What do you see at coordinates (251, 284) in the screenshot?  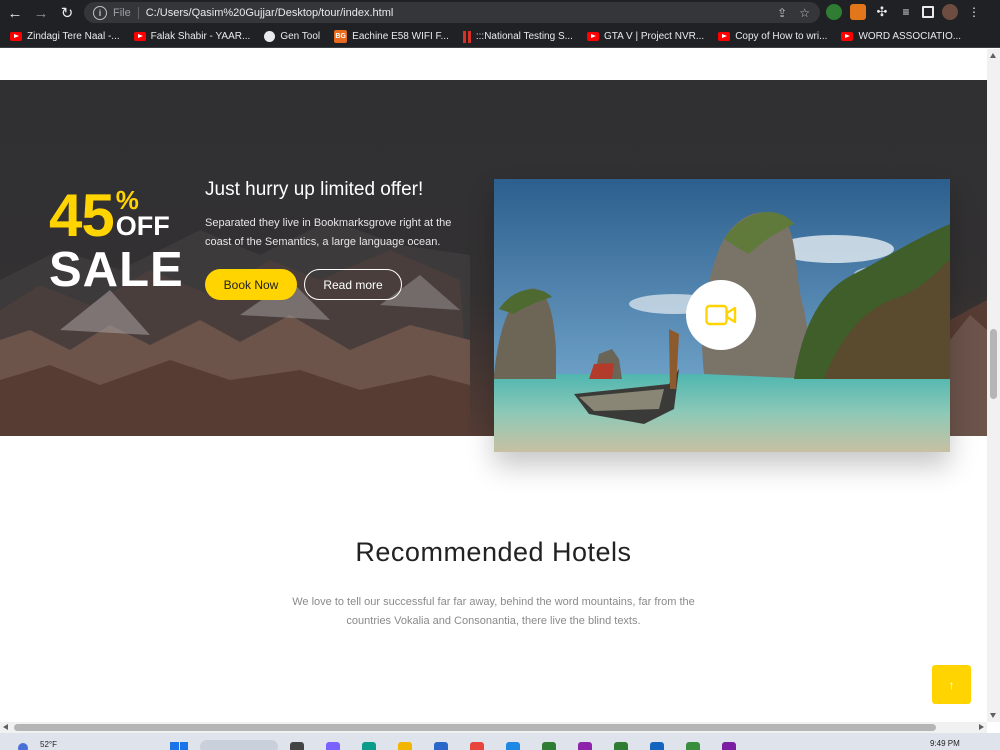 I see `book-now-button: Book Now` at bounding box center [251, 284].